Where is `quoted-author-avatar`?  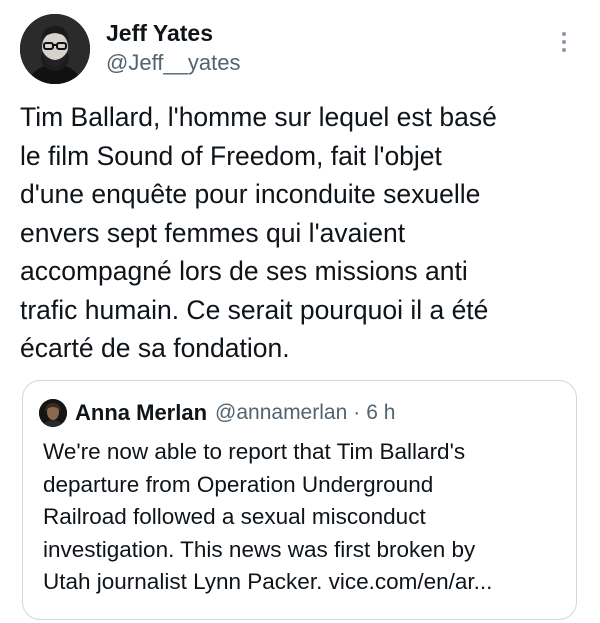 quoted-author-avatar is located at coordinates (53, 413).